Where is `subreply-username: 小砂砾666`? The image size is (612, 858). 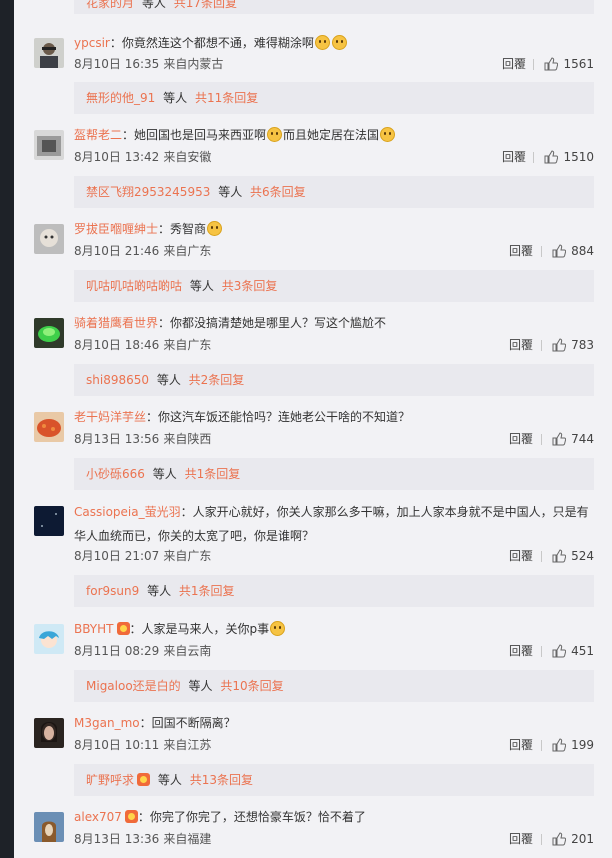
subreply-username: 小砂砾666 is located at coordinates (115, 474).